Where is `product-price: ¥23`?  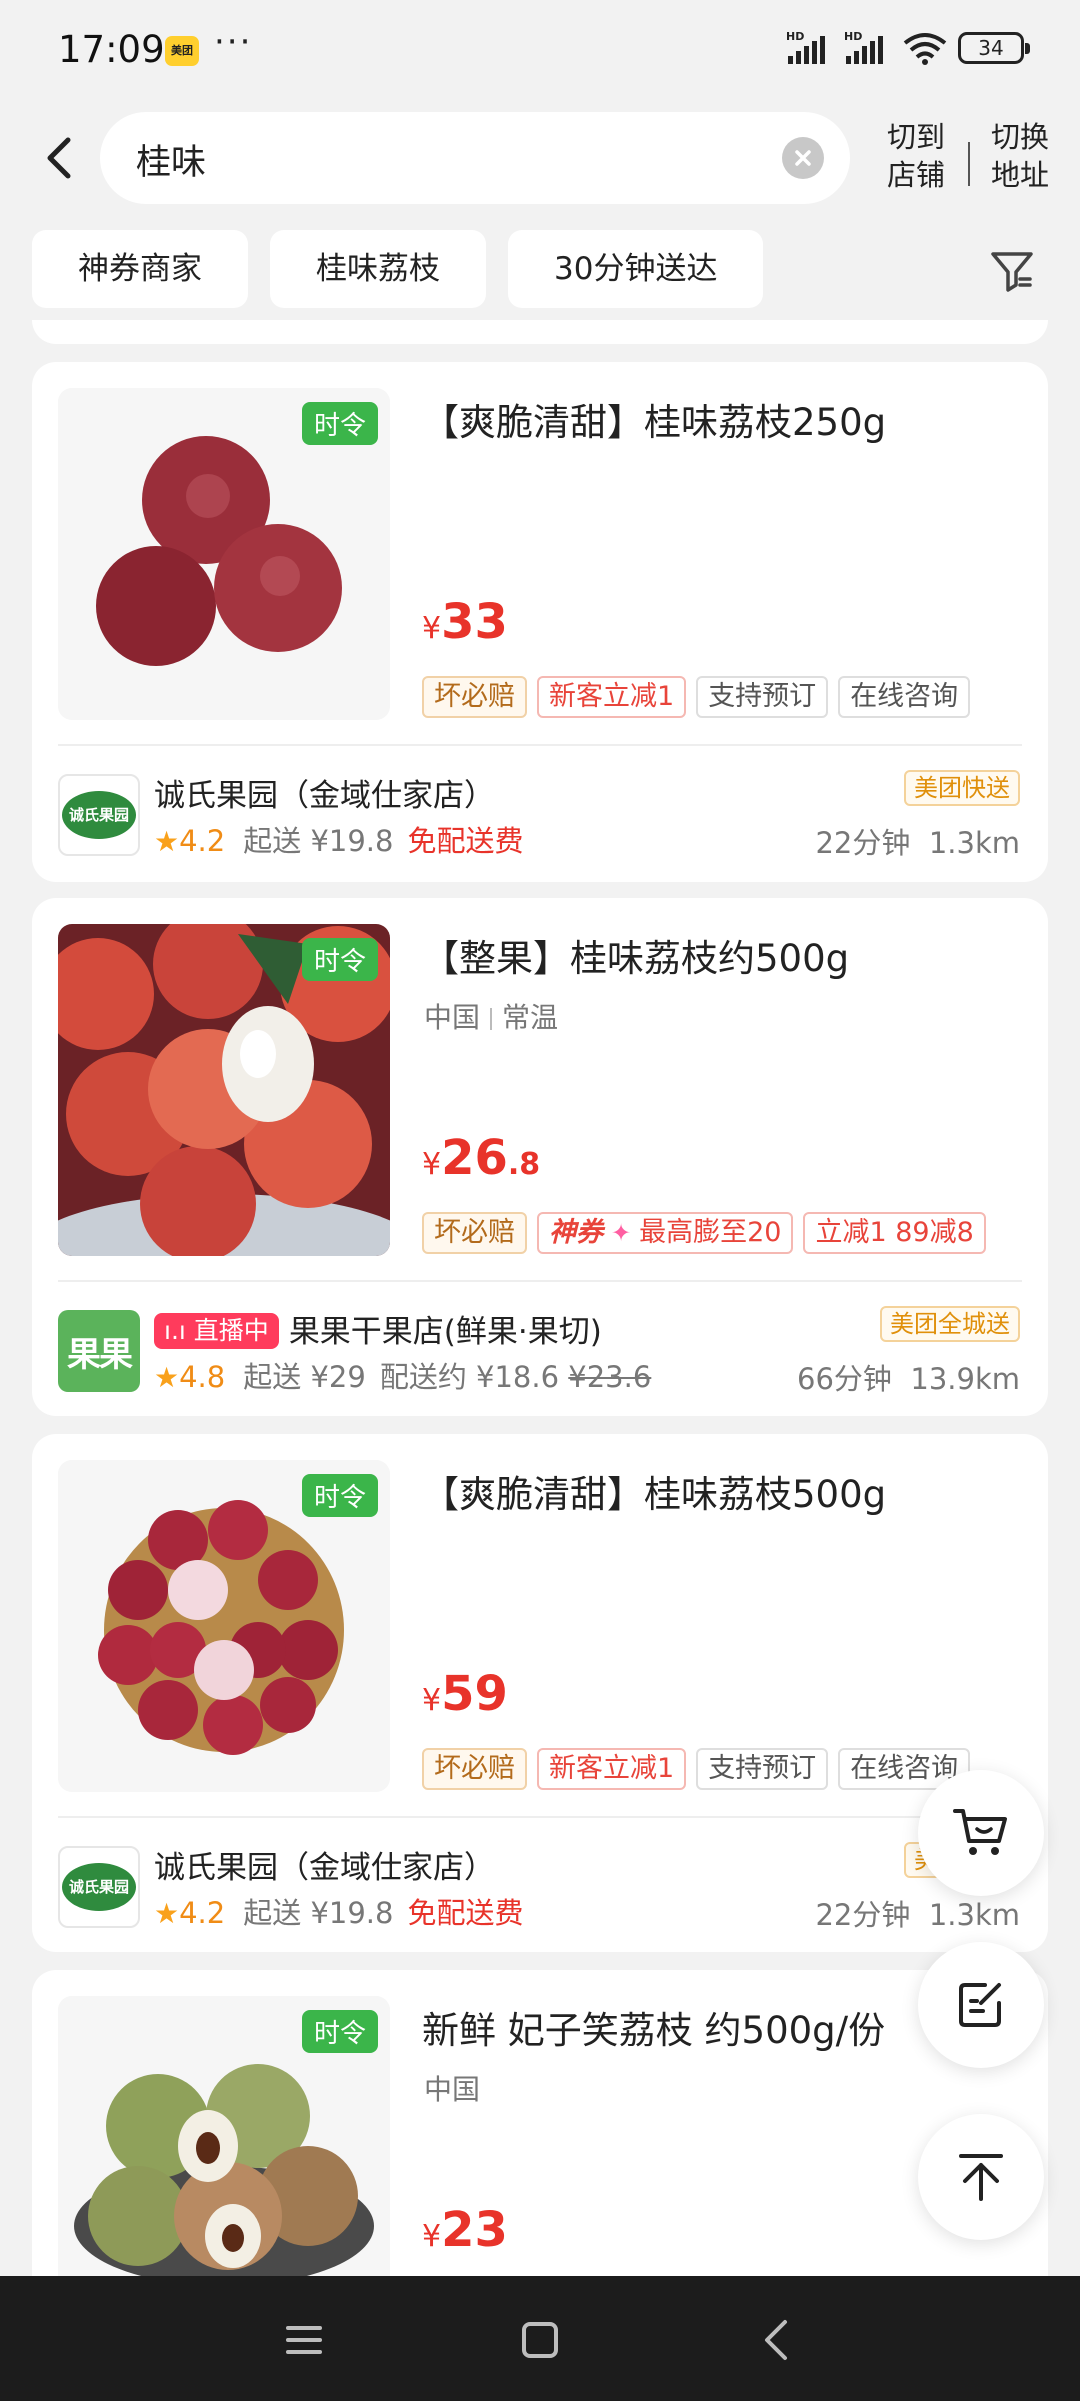
product-price: ¥23 is located at coordinates (465, 2230).